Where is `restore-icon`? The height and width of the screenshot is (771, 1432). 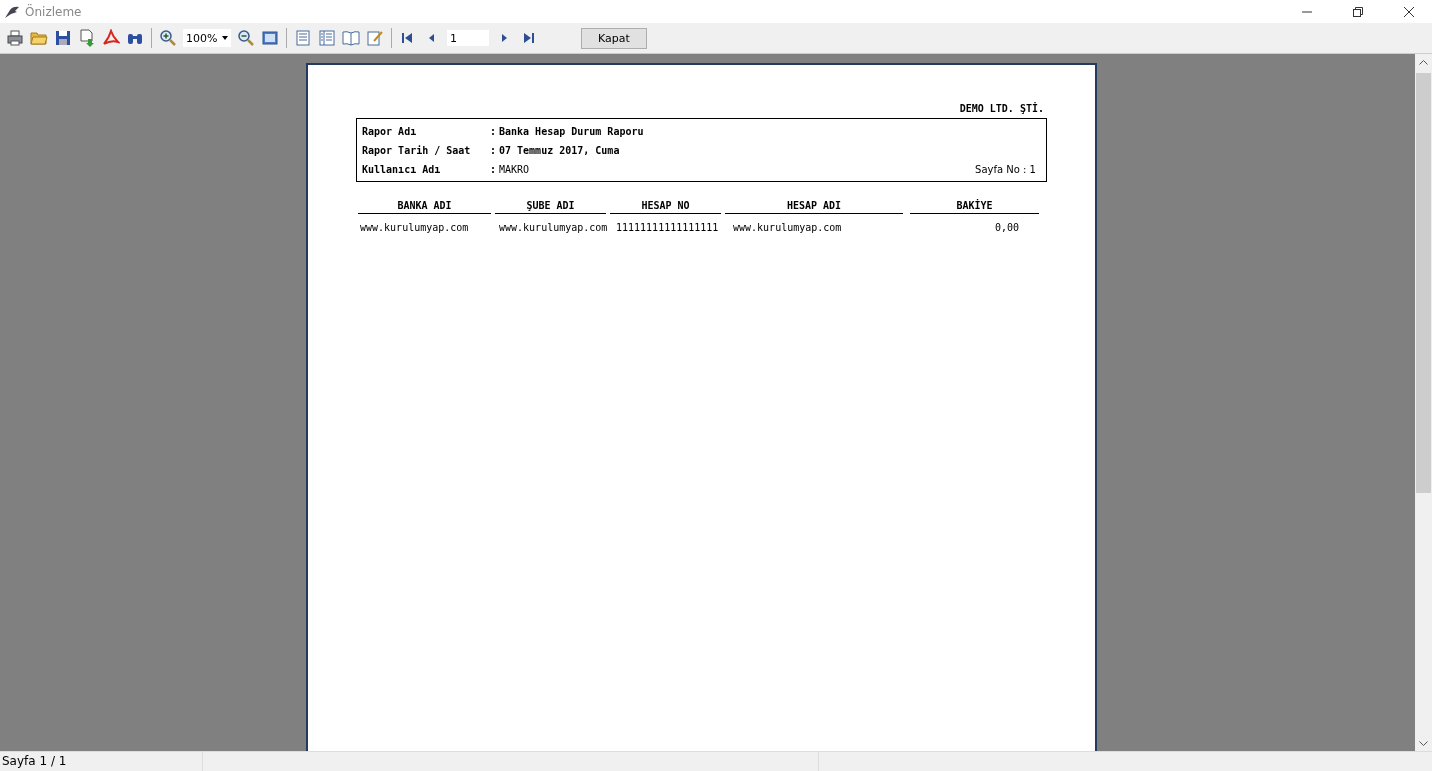 restore-icon is located at coordinates (1358, 11).